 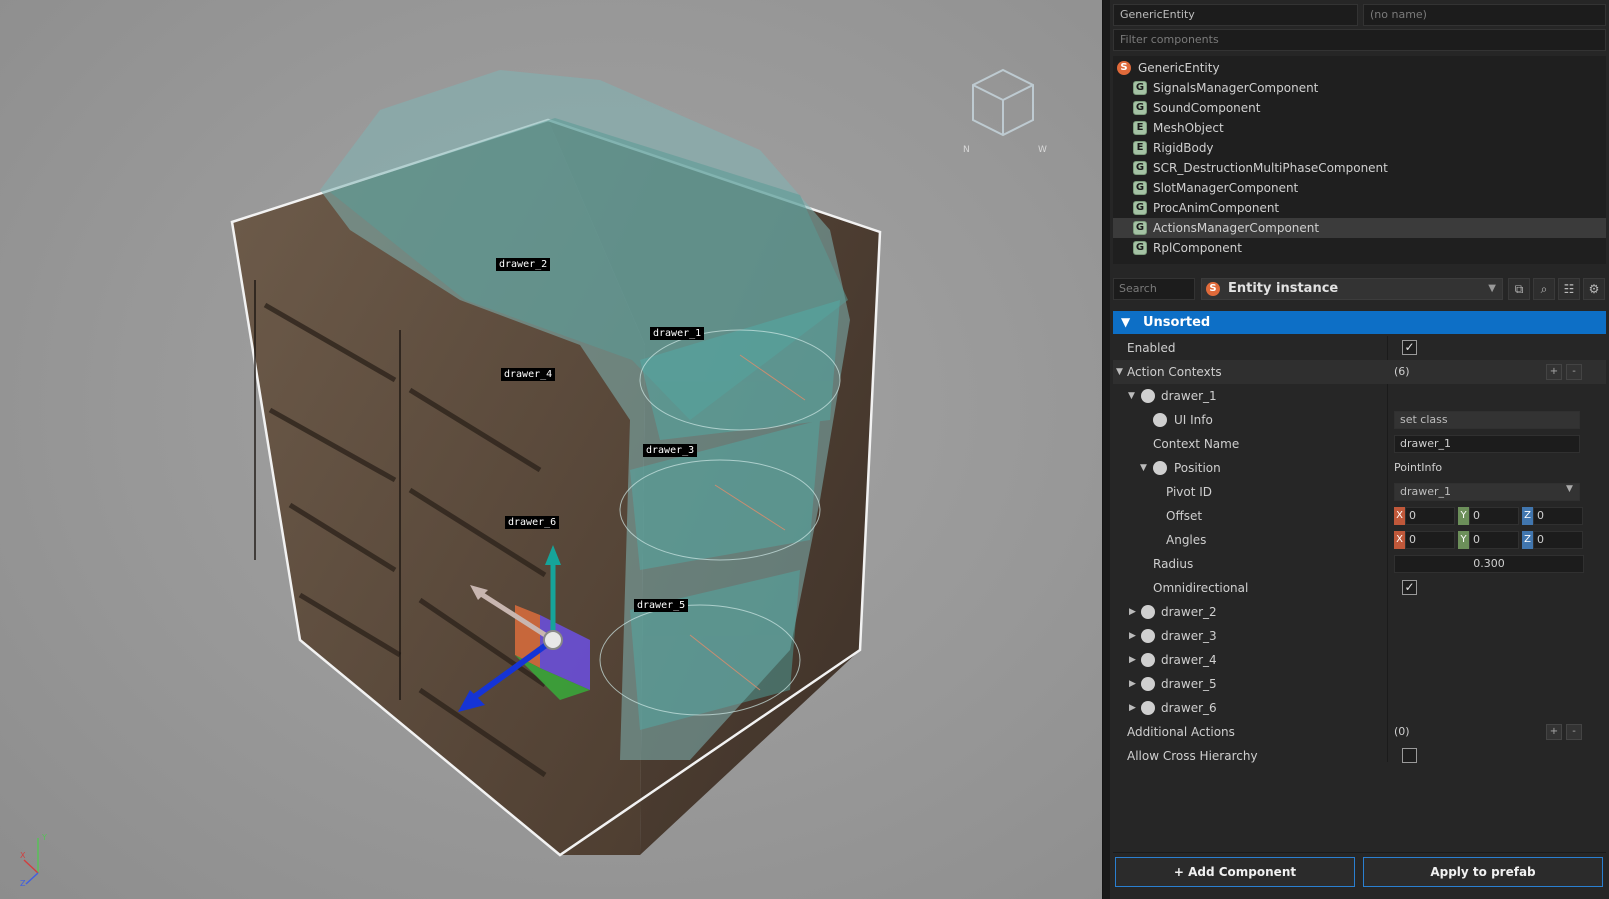 I want to click on component-destruction-multiphase: G SCR_DestructionMultiPhaseComponent, so click(x=1359, y=168).